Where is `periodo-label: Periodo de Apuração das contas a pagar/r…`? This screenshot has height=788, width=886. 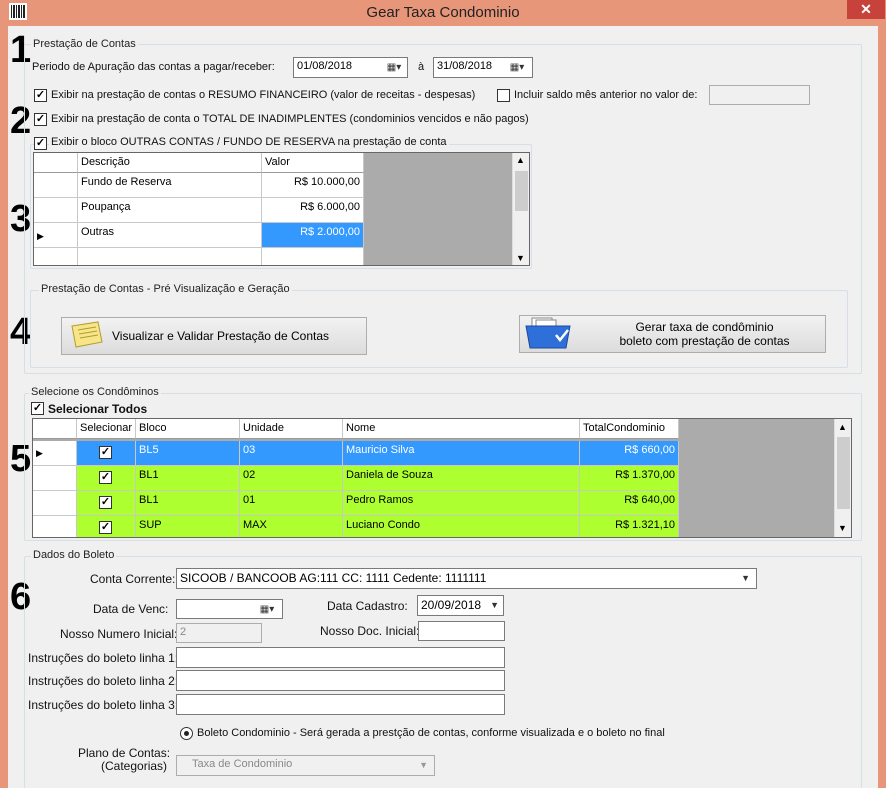 periodo-label: Periodo de Apuração das contas a pagar/r… is located at coordinates (153, 67).